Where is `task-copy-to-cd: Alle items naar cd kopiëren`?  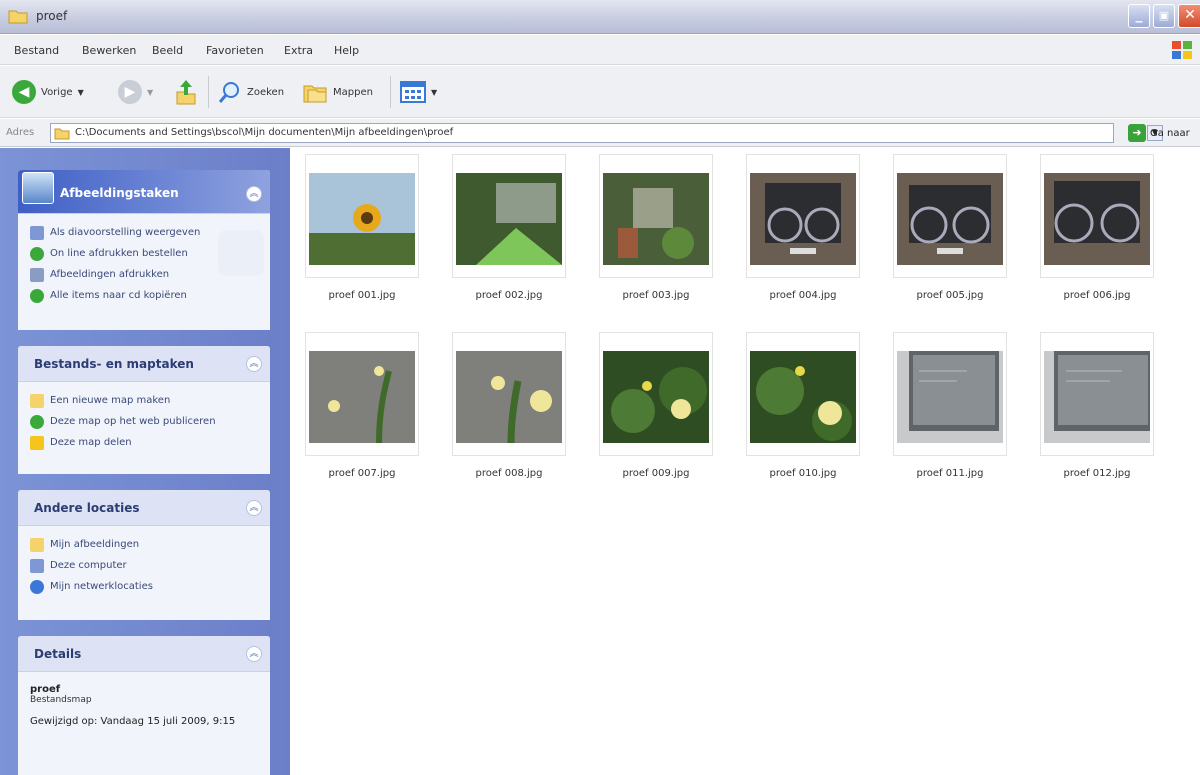 task-copy-to-cd: Alle items naar cd kopiëren is located at coordinates (144, 295).